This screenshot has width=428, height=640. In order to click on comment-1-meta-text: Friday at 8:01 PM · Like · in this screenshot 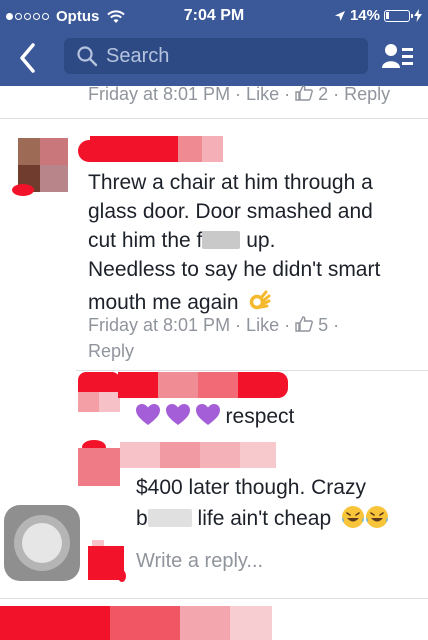, I will do `click(192, 94)`.